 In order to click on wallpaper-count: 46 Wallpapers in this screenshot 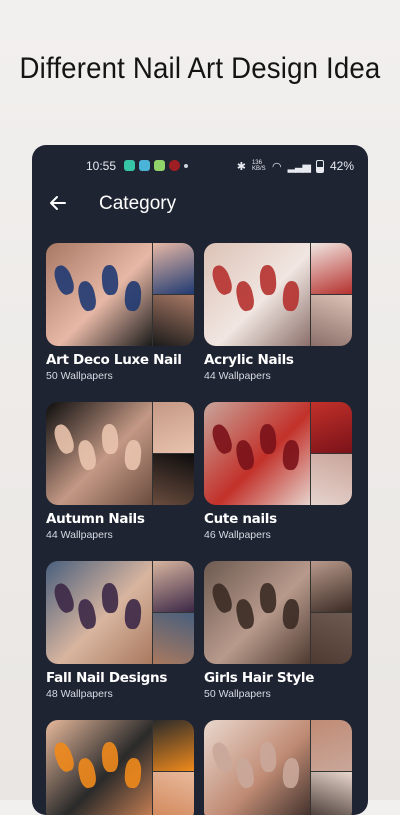, I will do `click(237, 535)`.